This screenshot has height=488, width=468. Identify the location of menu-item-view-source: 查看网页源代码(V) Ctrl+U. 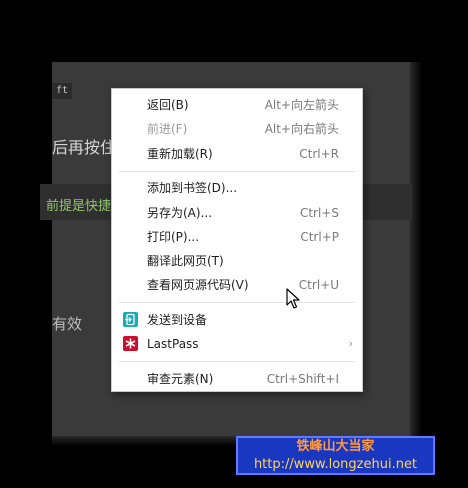
(237, 285).